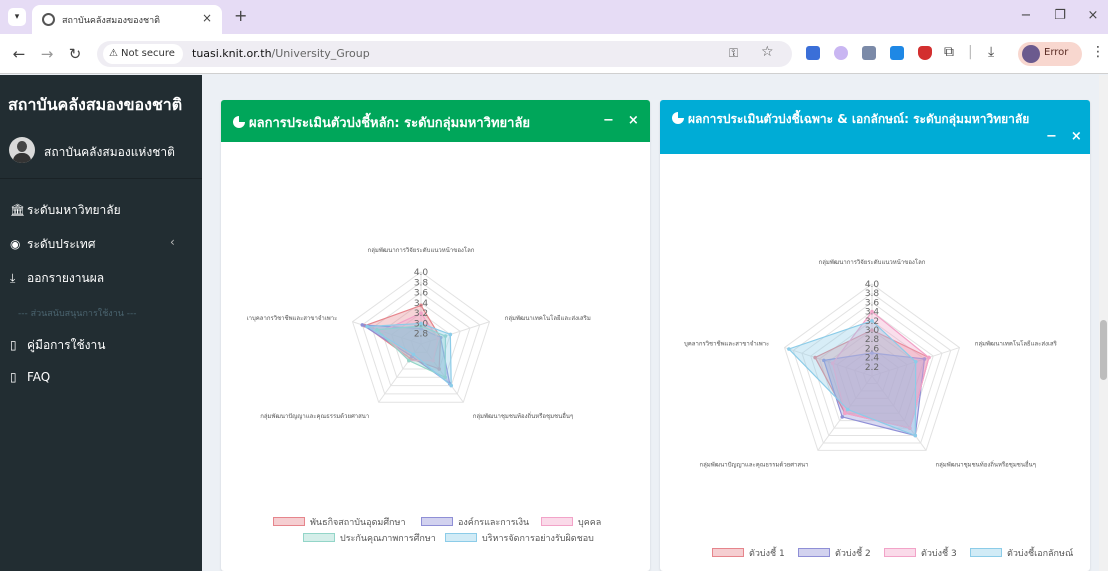 The height and width of the screenshot is (571, 1108). Describe the element at coordinates (30, 381) in the screenshot. I see `sidebar-item-faq: ▯ FAQ` at that location.